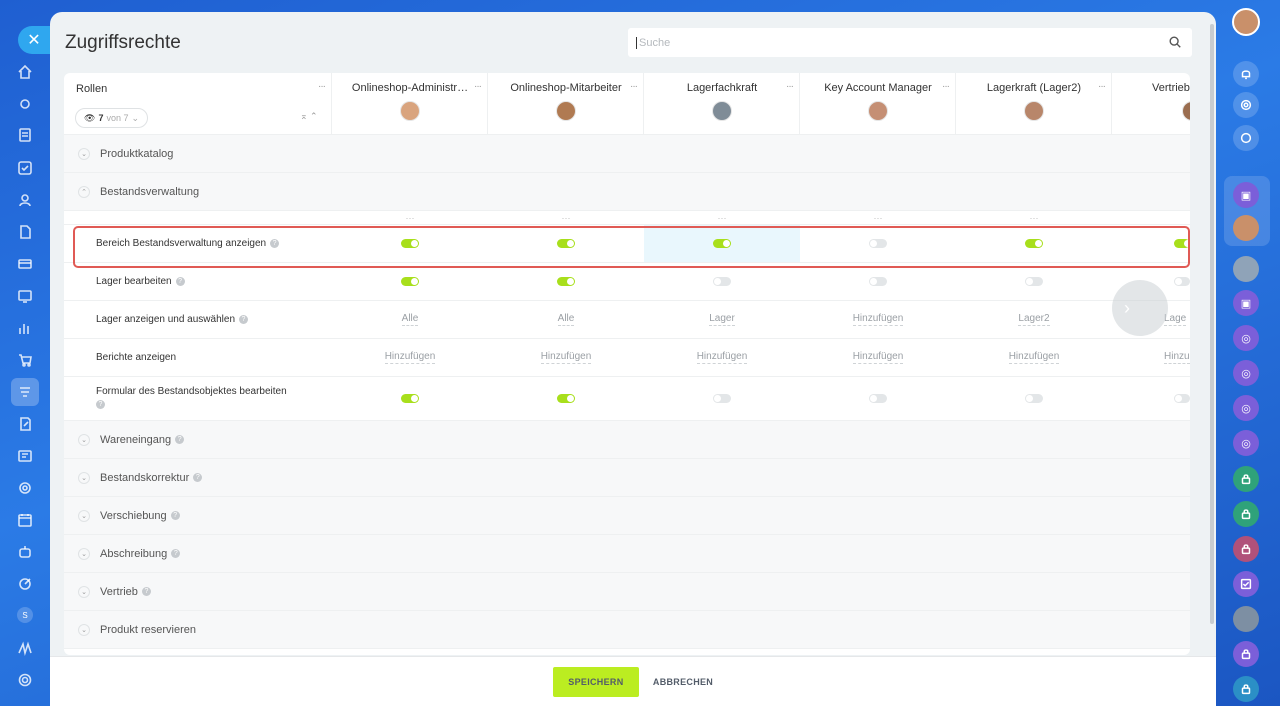  Describe the element at coordinates (627, 192) in the screenshot. I see `section-bestandsverwaltung: ⌃ Bestandsverwaltung` at that location.